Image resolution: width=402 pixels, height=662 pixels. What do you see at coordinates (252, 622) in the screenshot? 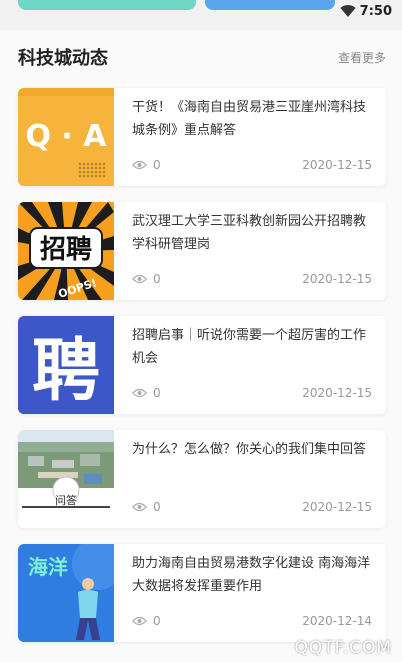
I see `news-meta: 0 2020-12-14` at bounding box center [252, 622].